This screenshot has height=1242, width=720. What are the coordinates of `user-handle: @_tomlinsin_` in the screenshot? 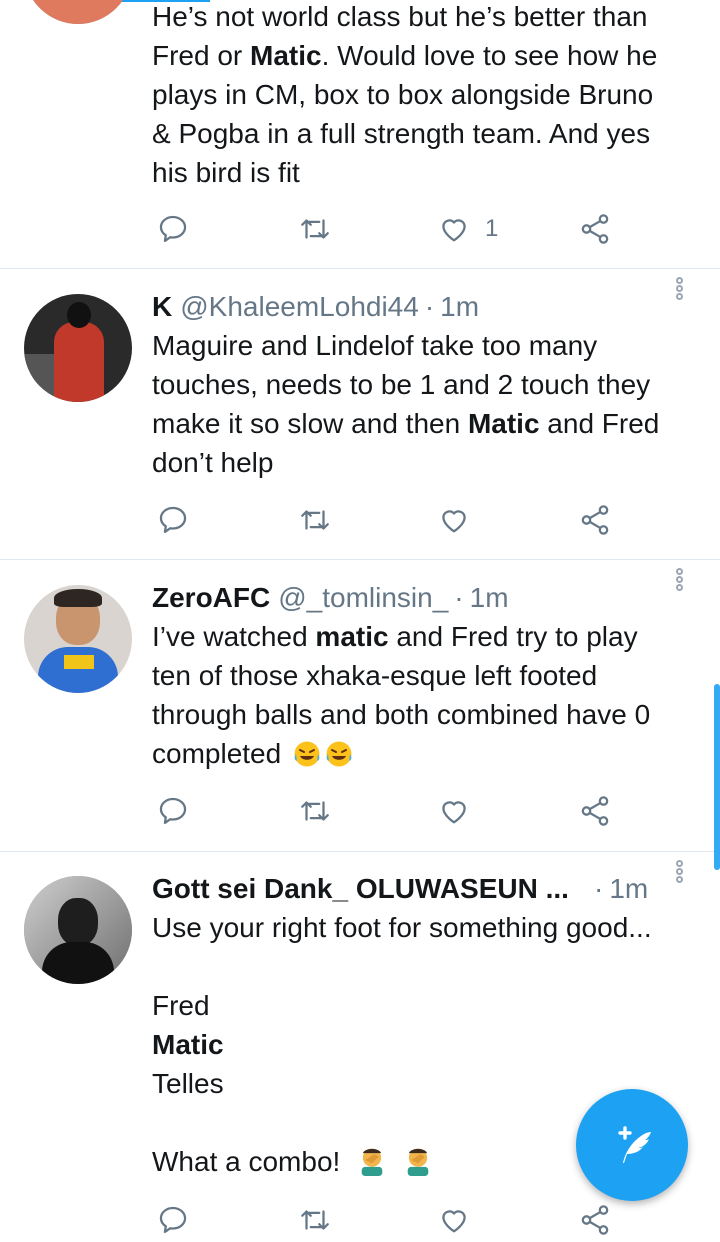 It's located at (363, 598).